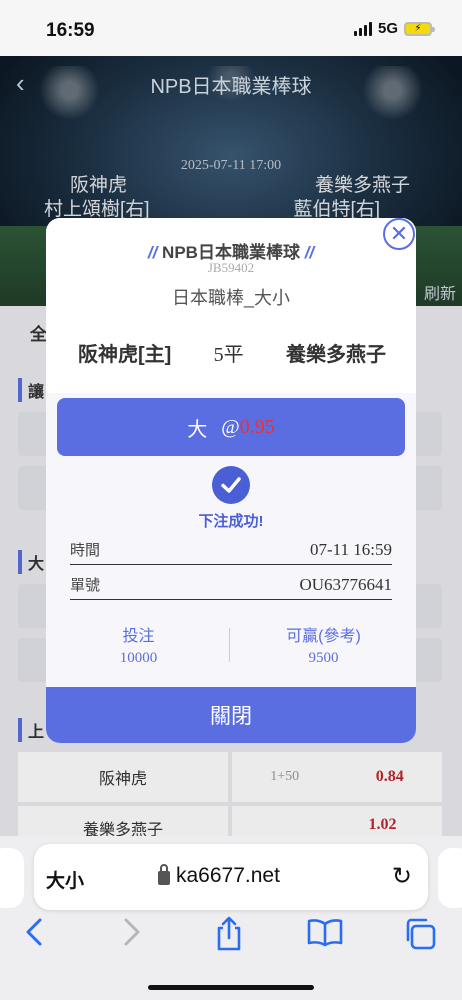 Image resolution: width=462 pixels, height=1000 pixels. What do you see at coordinates (450, 878) in the screenshot?
I see `next-tab-preview` at bounding box center [450, 878].